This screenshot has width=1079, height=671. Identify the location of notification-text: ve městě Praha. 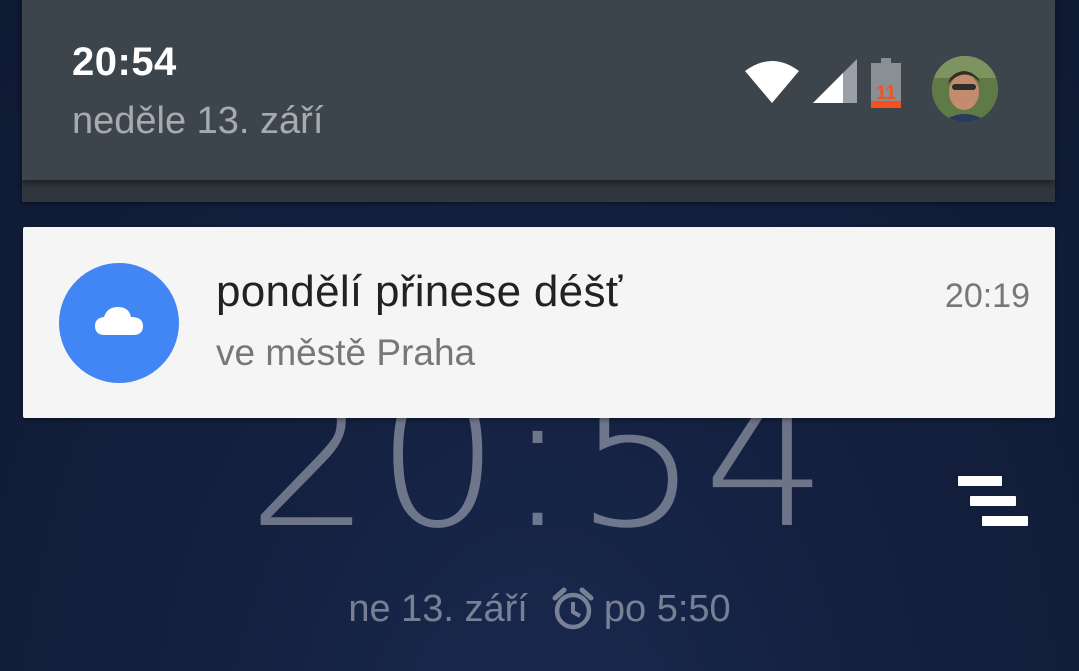
(346, 352).